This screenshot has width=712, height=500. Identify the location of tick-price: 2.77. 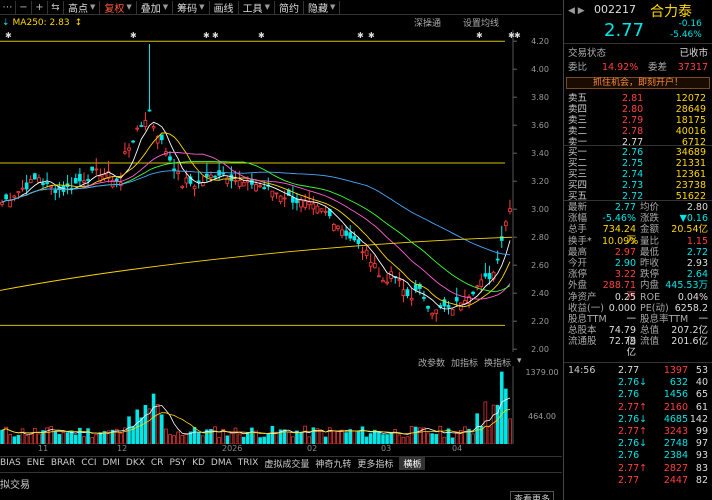
(629, 480).